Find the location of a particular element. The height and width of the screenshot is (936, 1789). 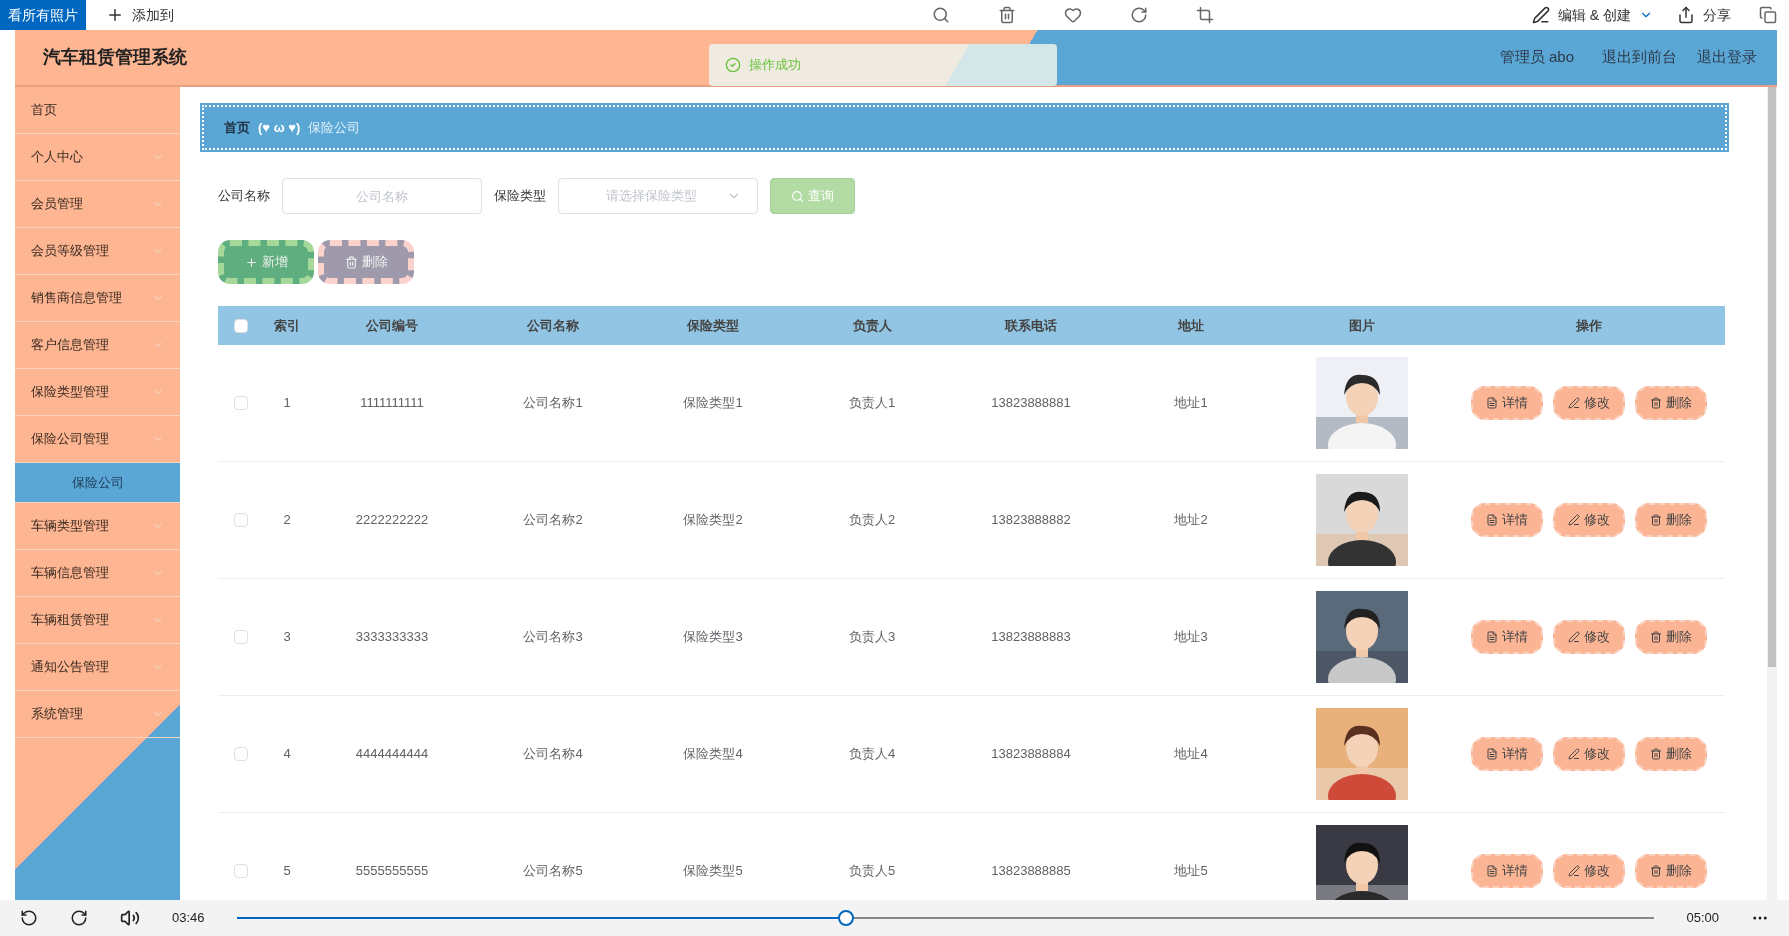

field-label: 公司名称 is located at coordinates (244, 196).